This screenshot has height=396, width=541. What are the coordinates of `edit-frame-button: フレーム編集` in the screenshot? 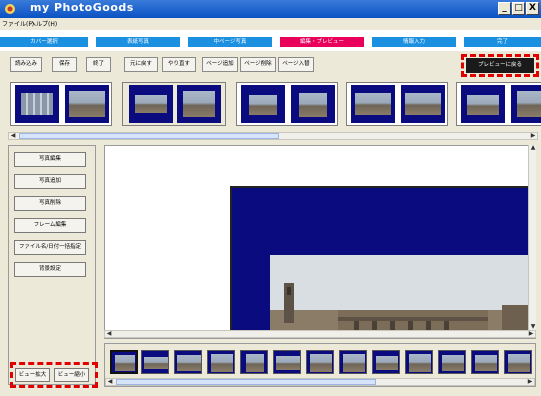 It's located at (50, 225).